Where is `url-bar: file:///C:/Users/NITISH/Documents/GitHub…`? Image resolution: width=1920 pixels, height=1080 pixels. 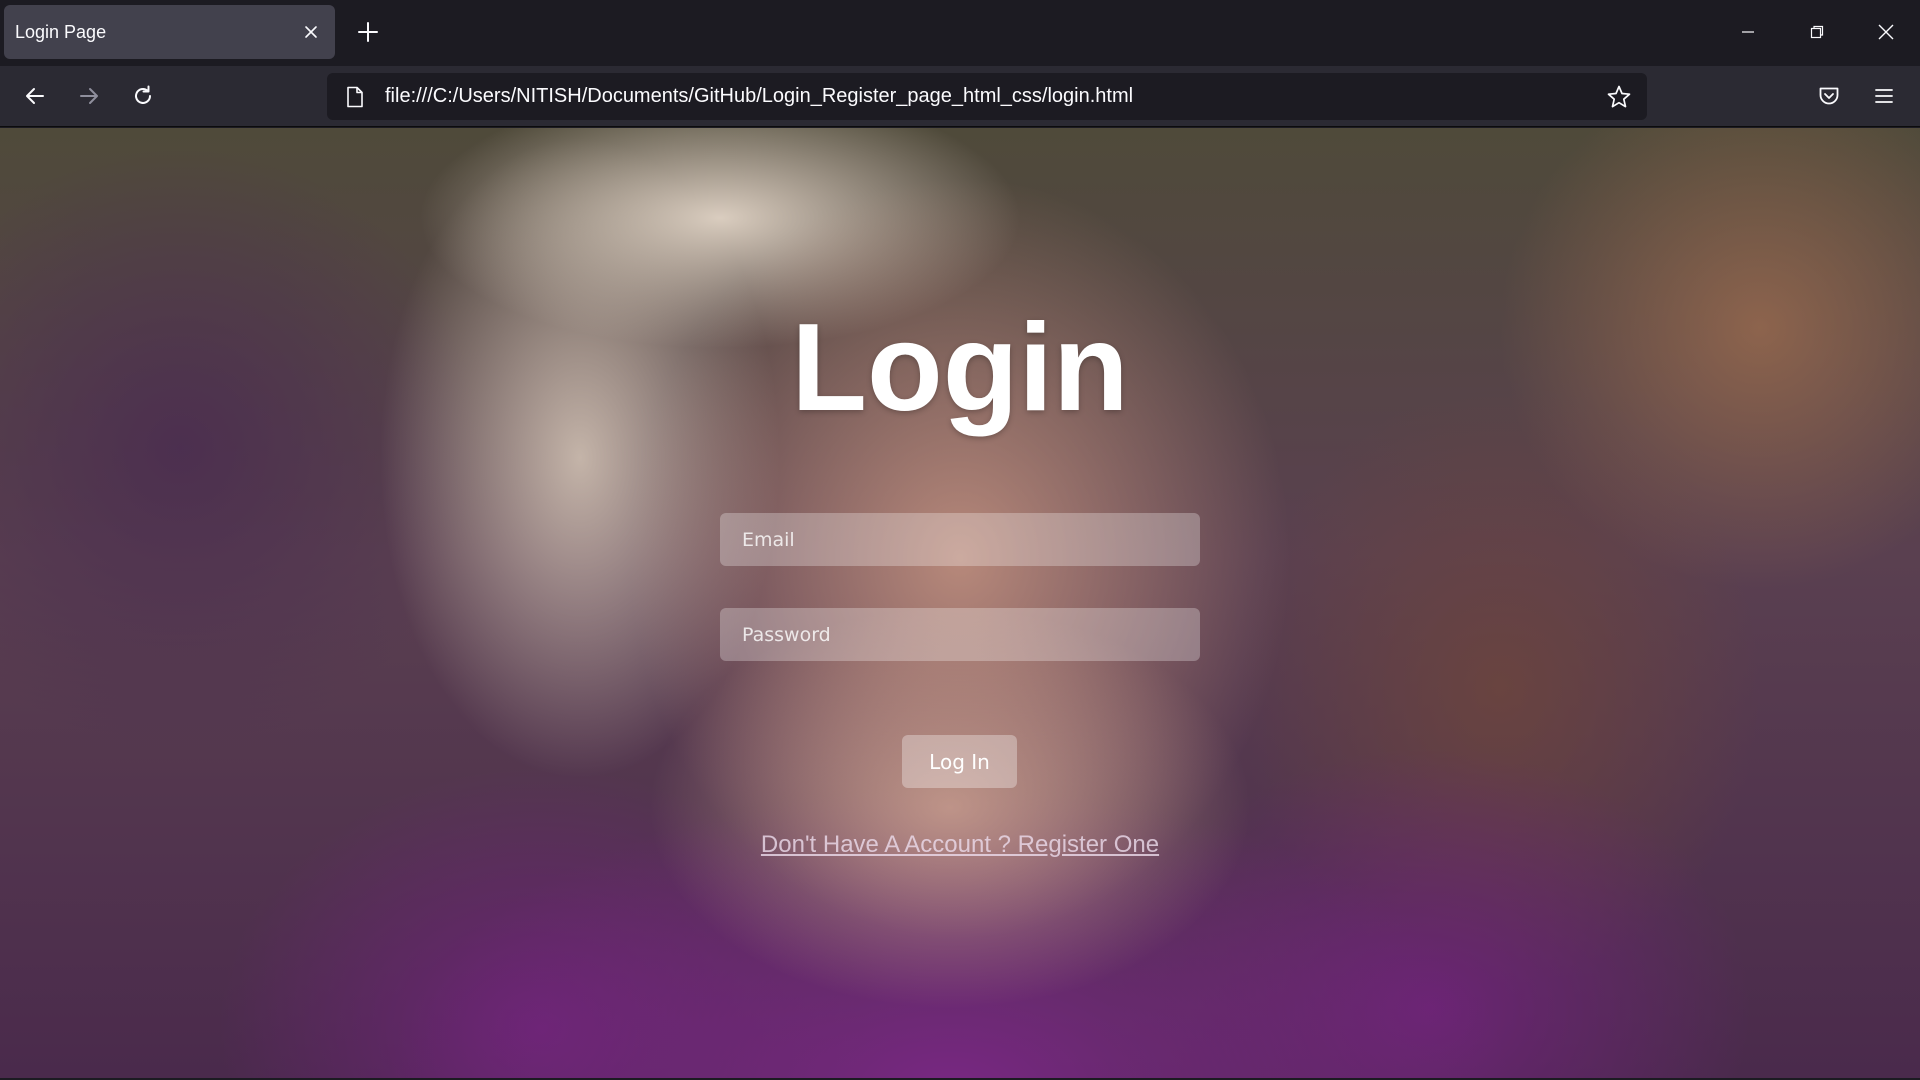
url-bar: file:///C:/Users/NITISH/Documents/GitHub… is located at coordinates (987, 96).